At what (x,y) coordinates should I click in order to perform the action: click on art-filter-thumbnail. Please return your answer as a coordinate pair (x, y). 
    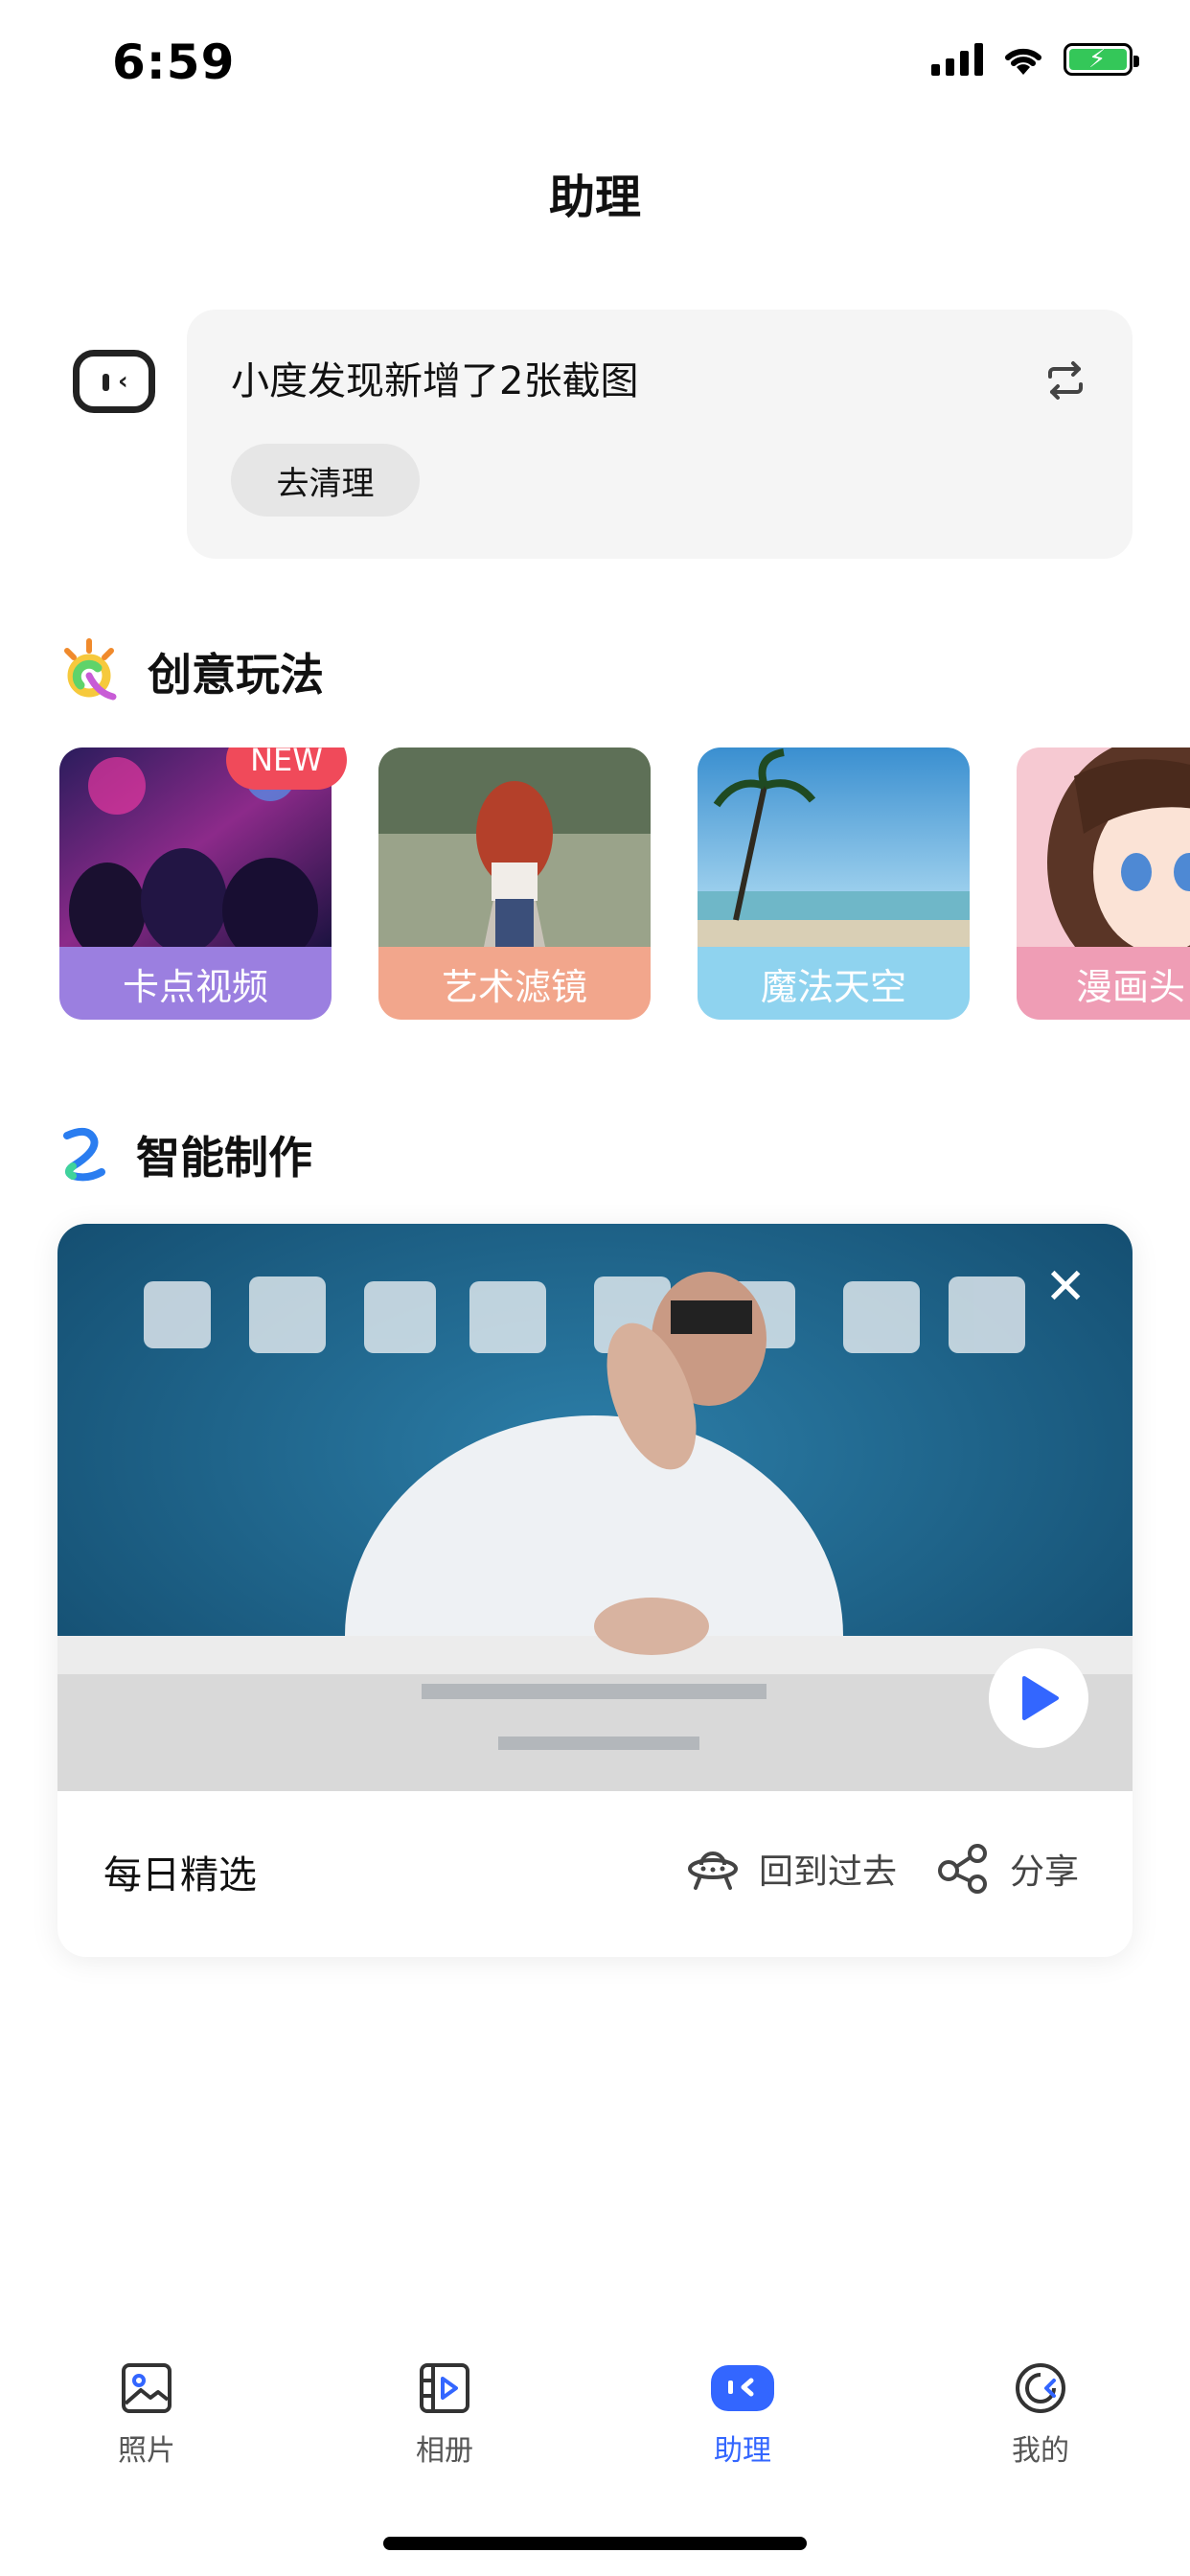
    Looking at the image, I should click on (514, 847).